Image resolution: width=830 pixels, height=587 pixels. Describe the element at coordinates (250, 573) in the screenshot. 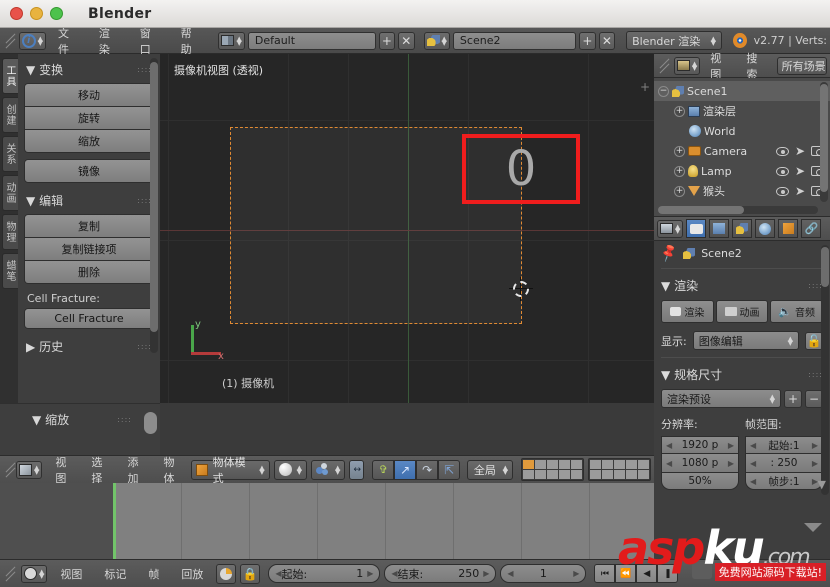

I see `lock-icon: 🔒` at that location.